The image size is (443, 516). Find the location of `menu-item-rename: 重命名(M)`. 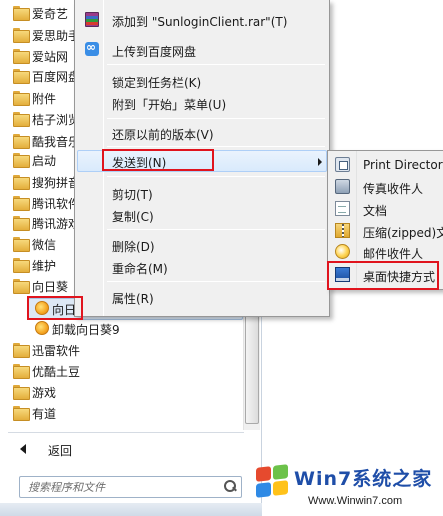

menu-item-rename: 重命名(M) is located at coordinates (202, 267).